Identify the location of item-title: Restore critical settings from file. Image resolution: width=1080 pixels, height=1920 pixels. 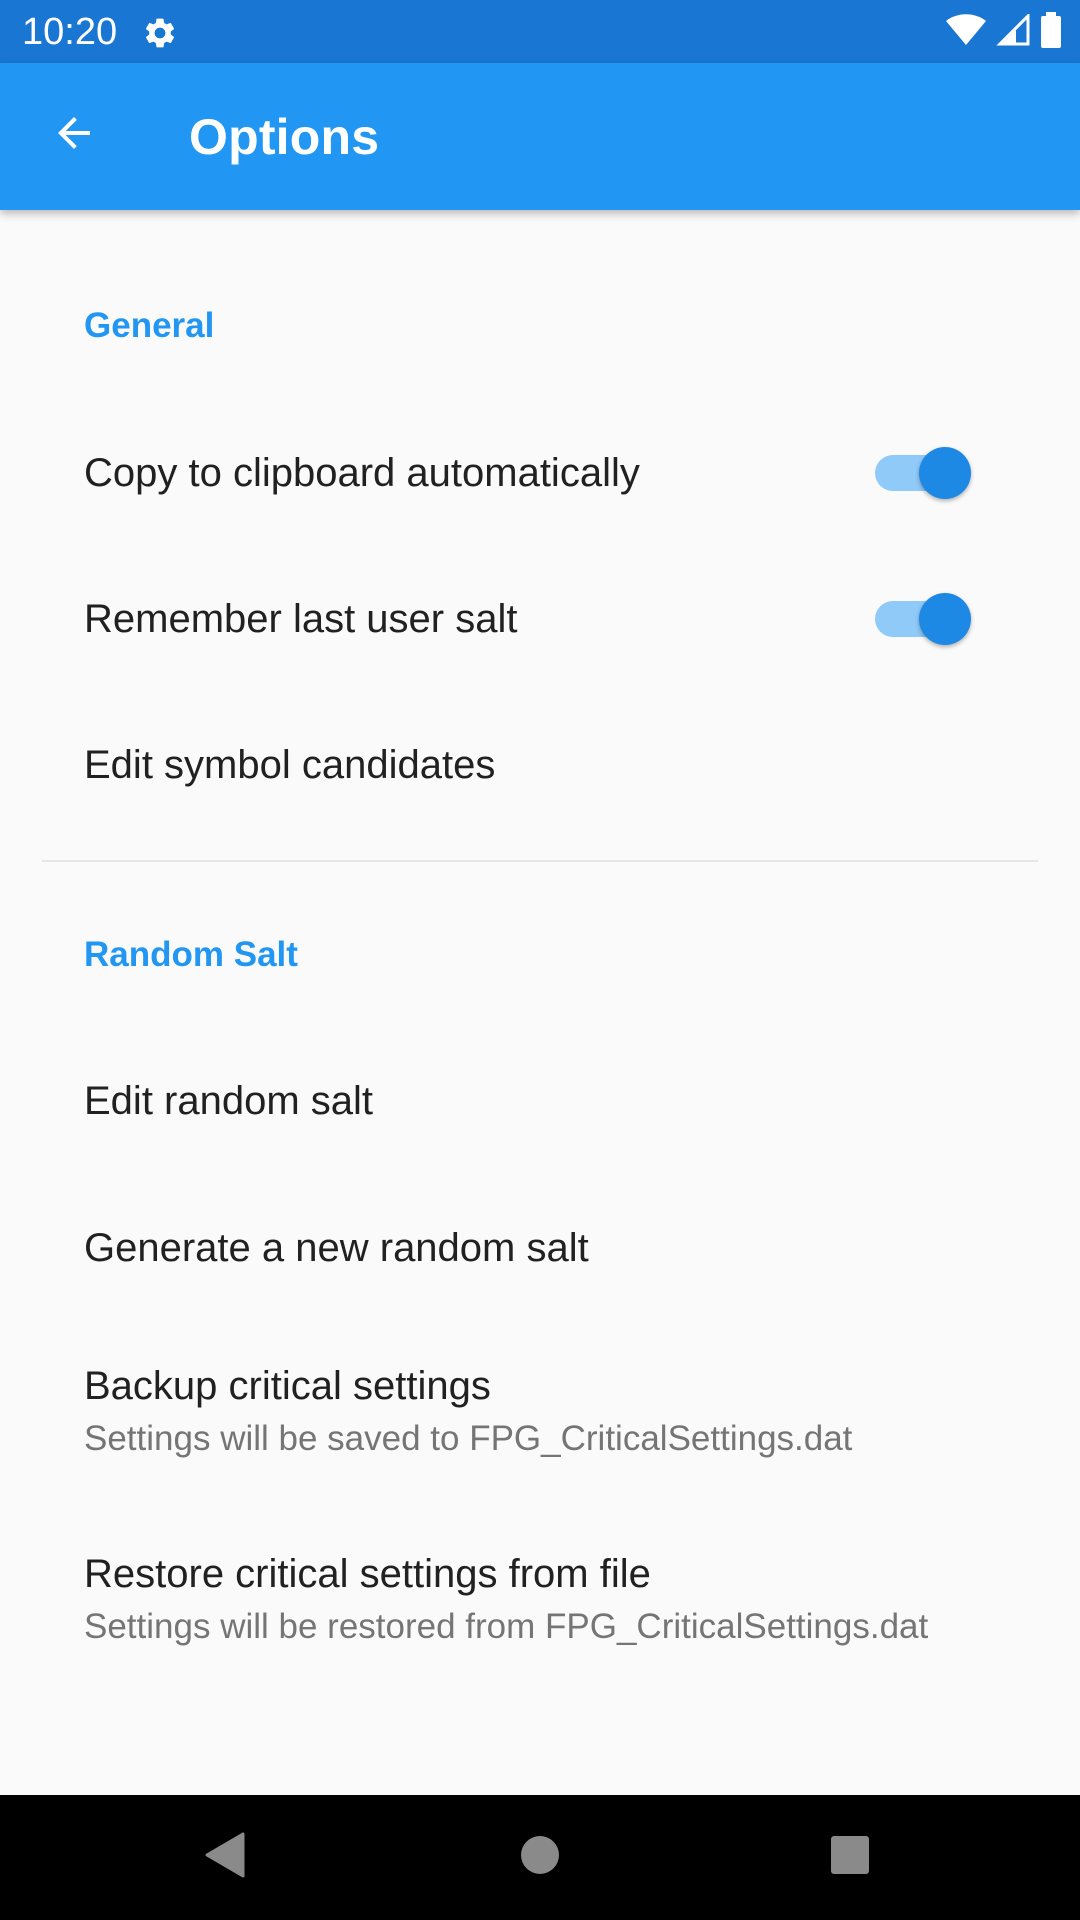
(367, 1574).